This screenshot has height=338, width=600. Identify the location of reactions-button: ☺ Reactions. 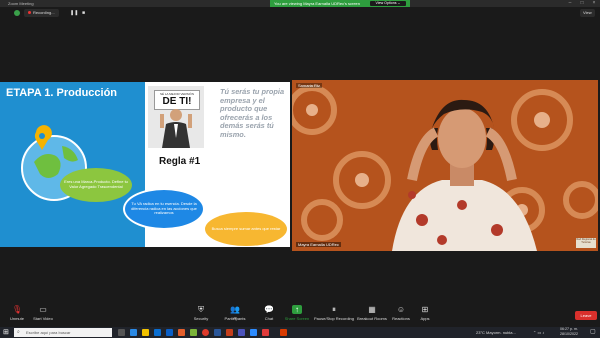
(401, 313).